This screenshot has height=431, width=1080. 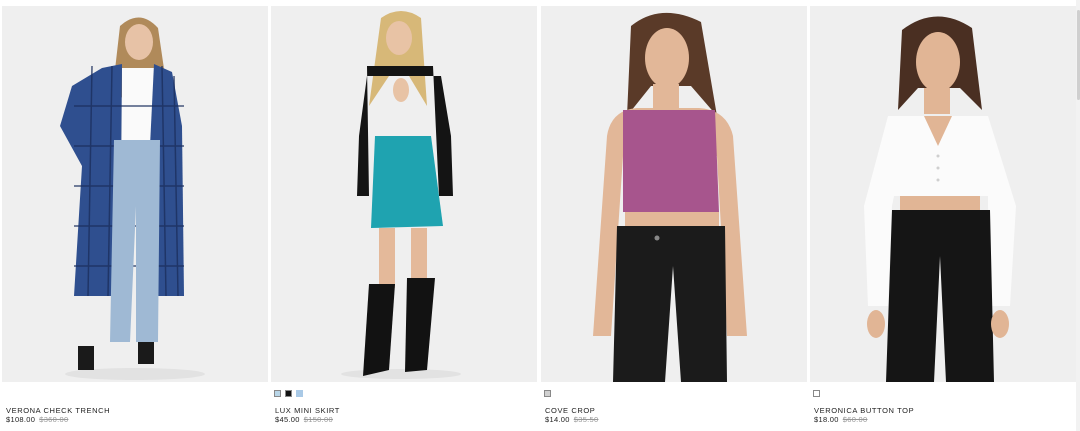 I want to click on product-name: VERONICA BUTTON TOP, so click(x=864, y=410).